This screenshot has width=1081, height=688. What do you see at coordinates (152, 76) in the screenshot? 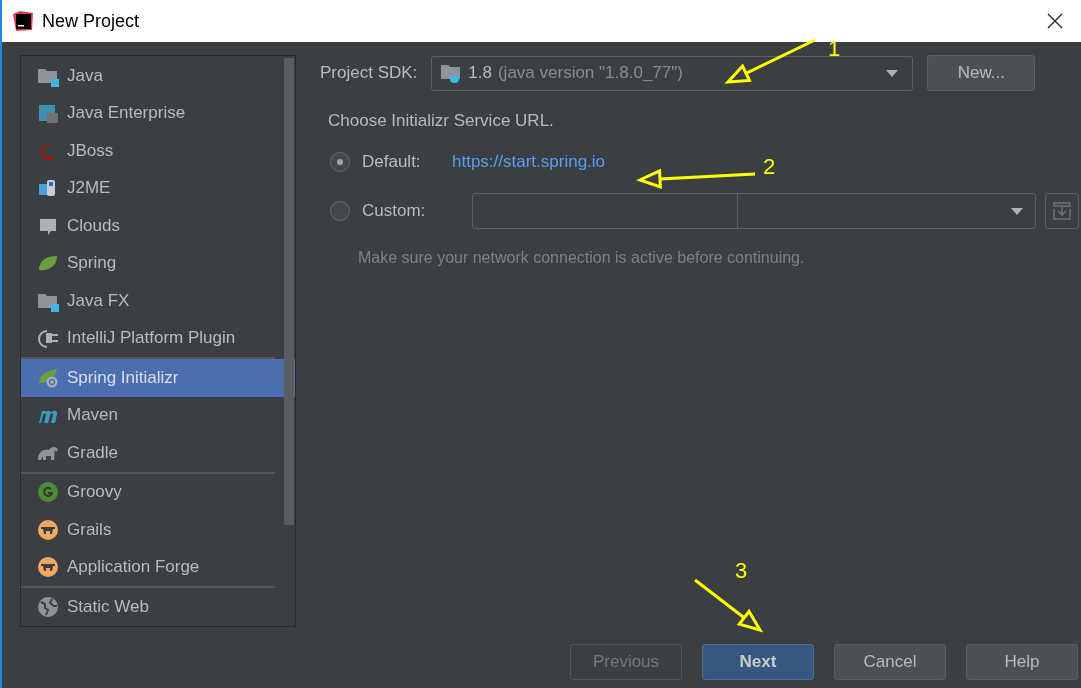
I see `sidebar-item: Java` at bounding box center [152, 76].